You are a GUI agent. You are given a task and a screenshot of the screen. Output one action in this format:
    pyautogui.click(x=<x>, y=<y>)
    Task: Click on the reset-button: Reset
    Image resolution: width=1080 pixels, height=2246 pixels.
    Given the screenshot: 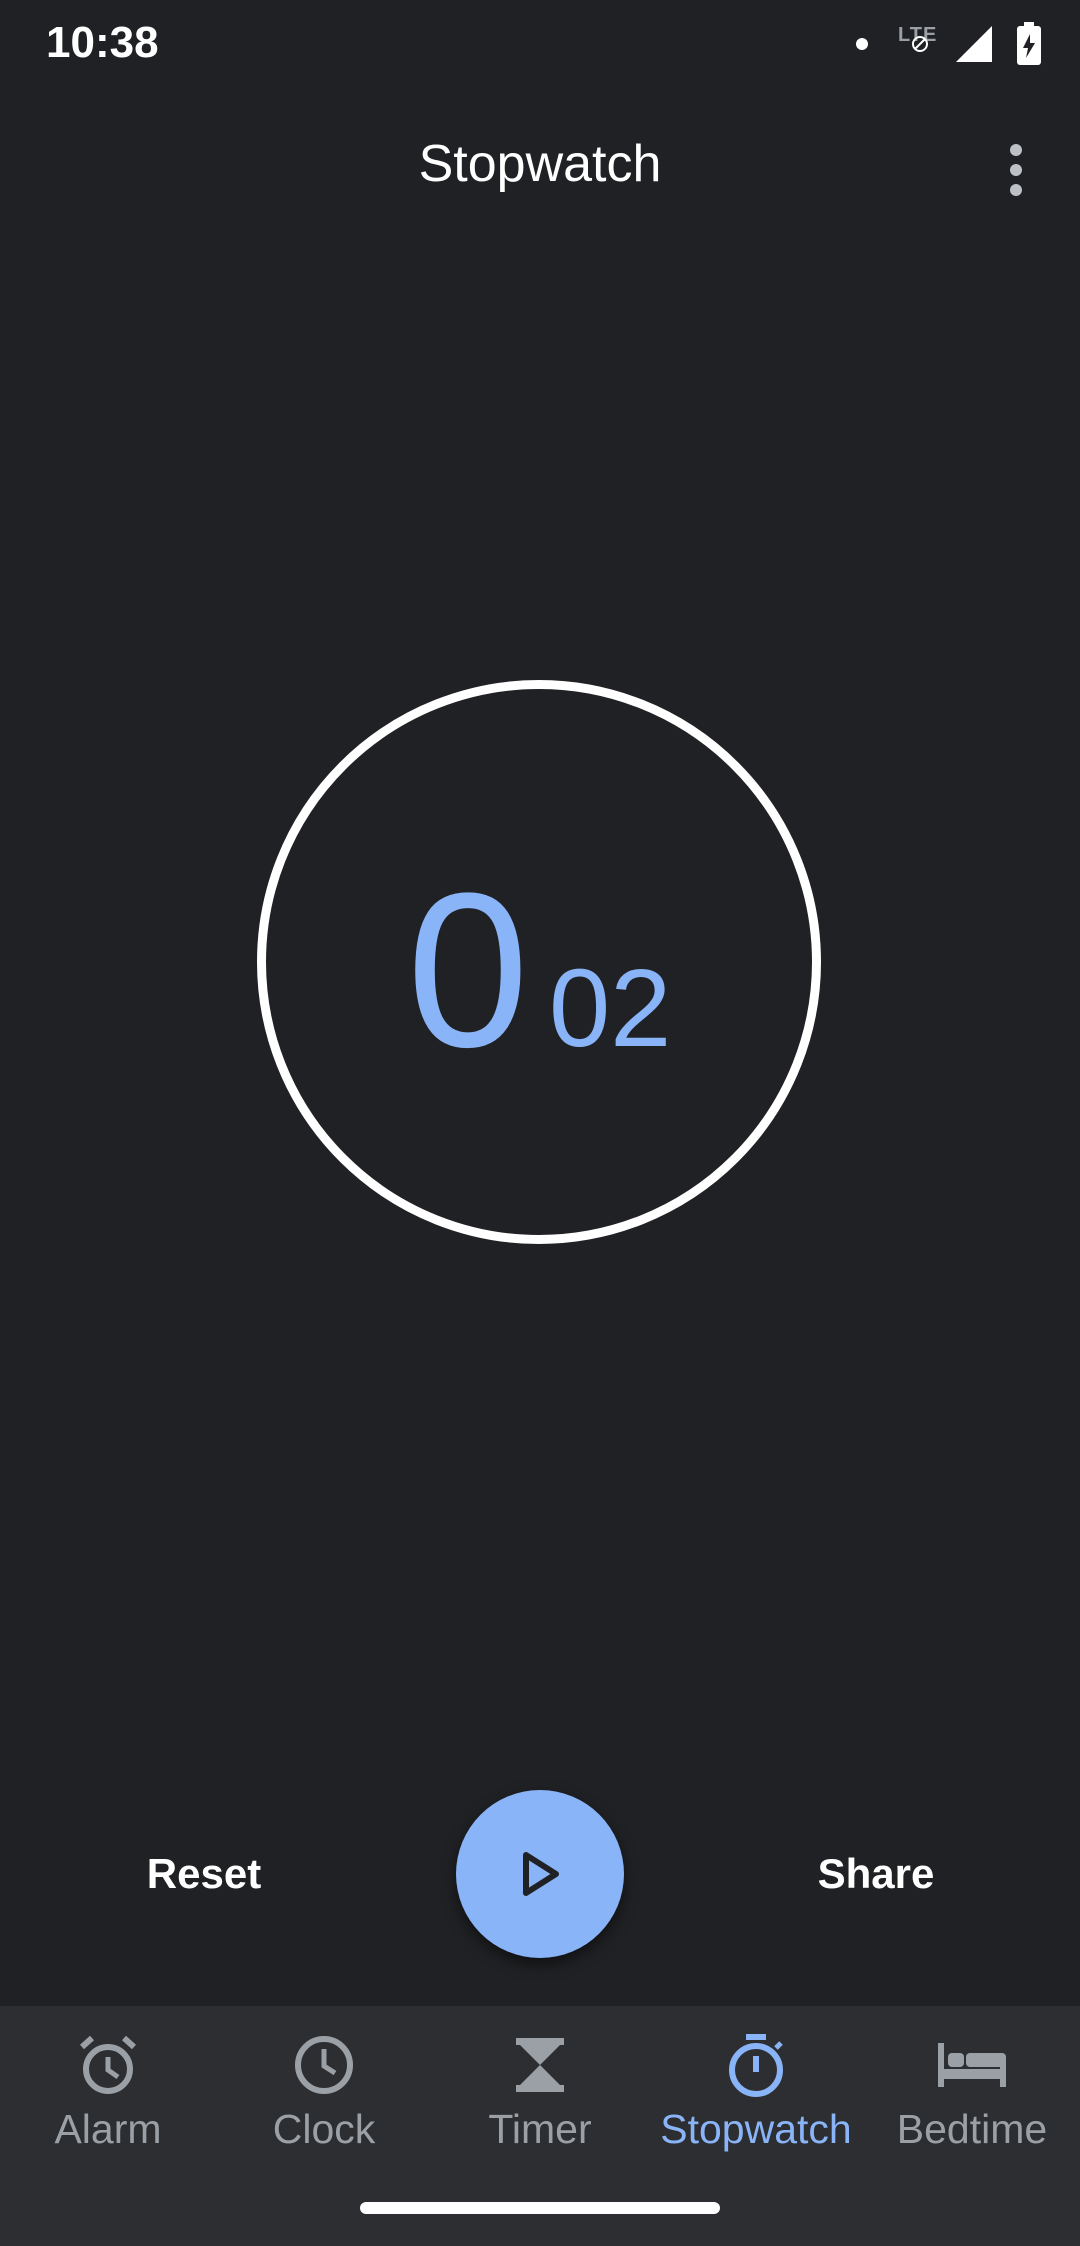 What is the action you would take?
    pyautogui.click(x=204, y=1874)
    